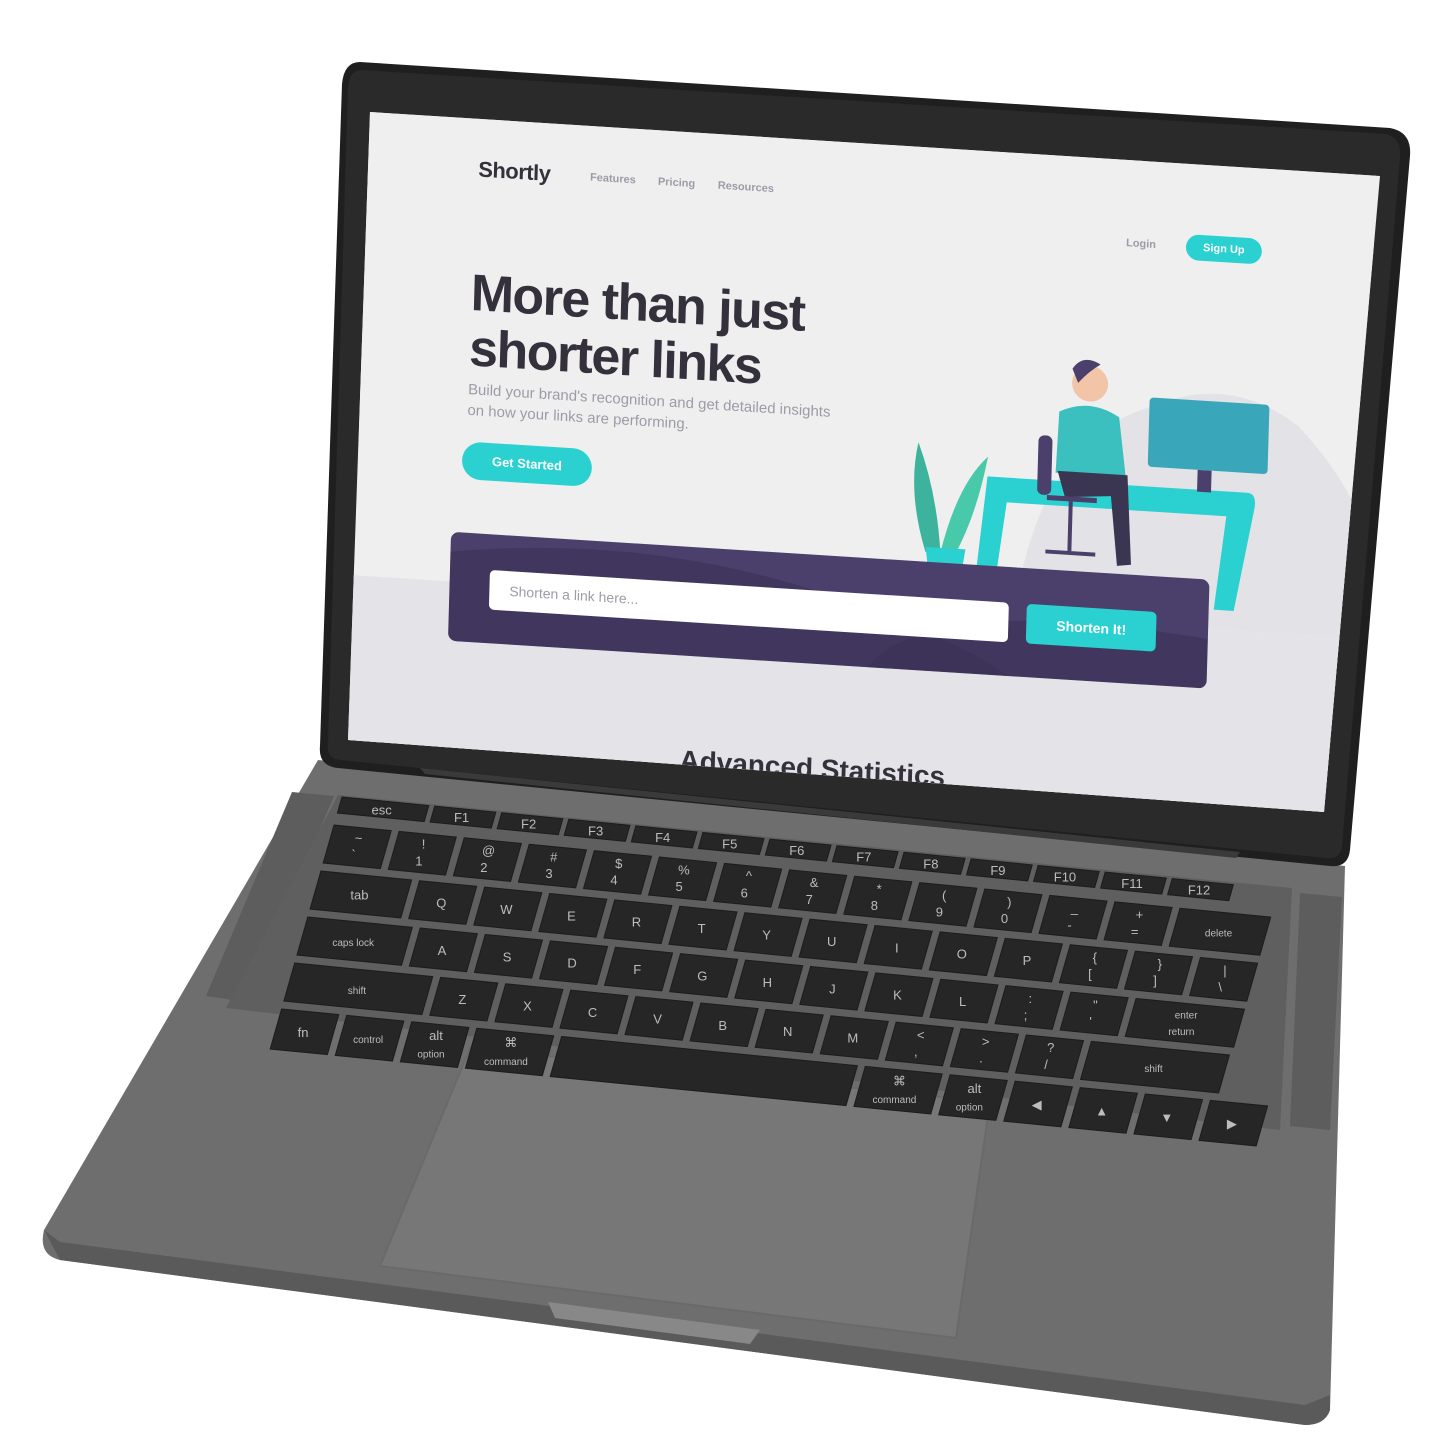 The image size is (1437, 1444). What do you see at coordinates (746, 187) in the screenshot?
I see `nav-resources: Resources` at bounding box center [746, 187].